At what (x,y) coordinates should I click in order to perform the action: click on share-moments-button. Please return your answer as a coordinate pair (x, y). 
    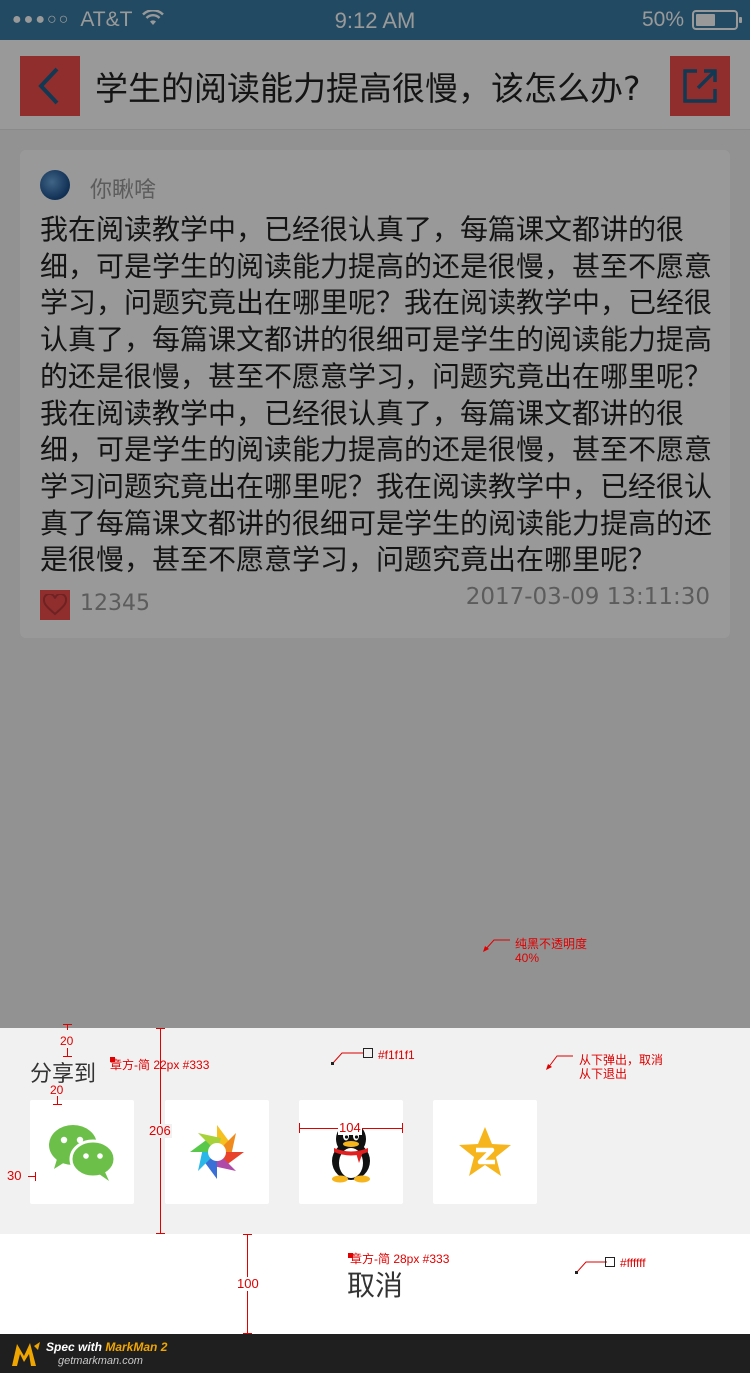
    Looking at the image, I should click on (217, 1152).